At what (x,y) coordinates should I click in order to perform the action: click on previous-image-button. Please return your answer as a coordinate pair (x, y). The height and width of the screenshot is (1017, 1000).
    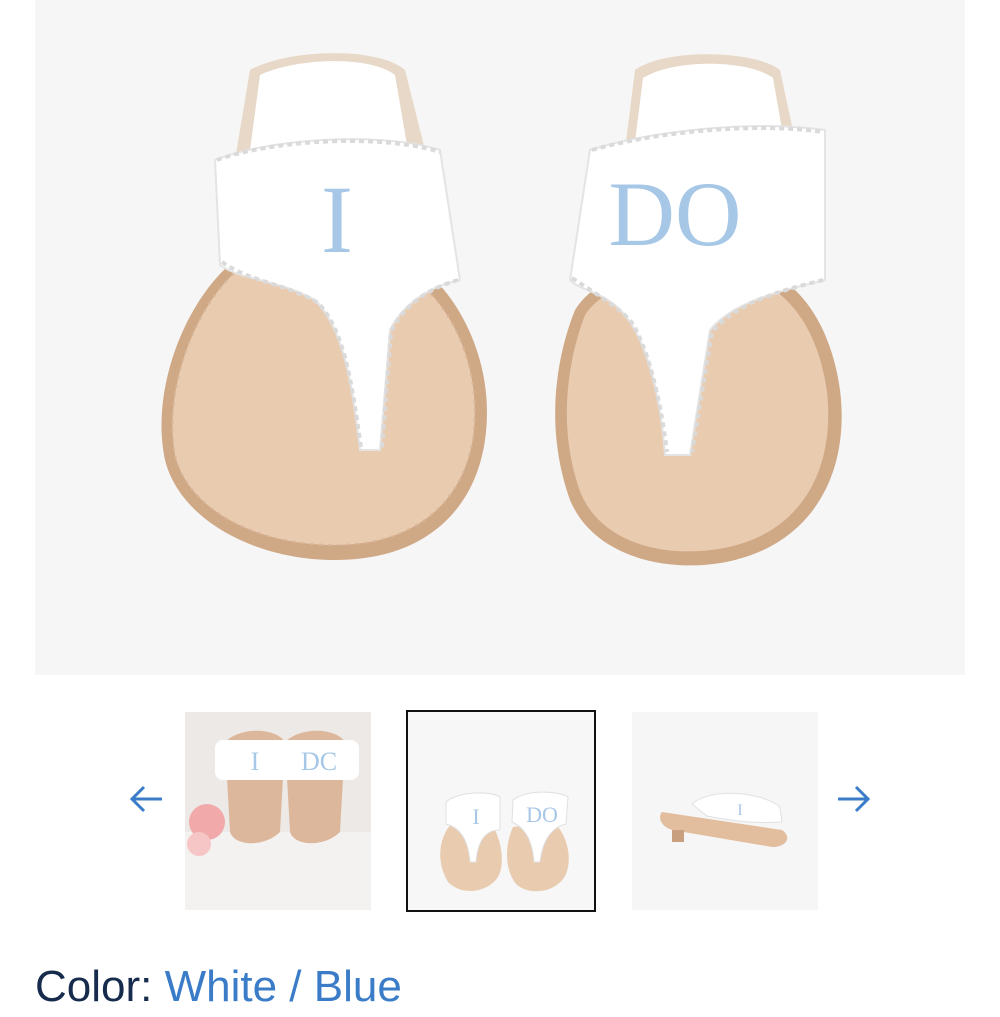
    Looking at the image, I should click on (146, 799).